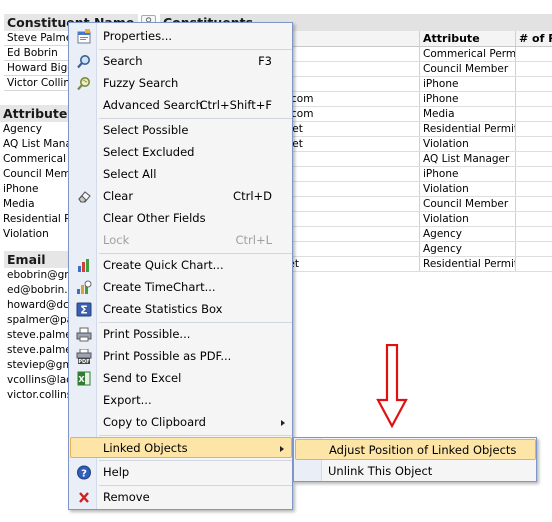  What do you see at coordinates (181, 83) in the screenshot?
I see `menu-item-fuzzy-search: Fuzzy Search` at bounding box center [181, 83].